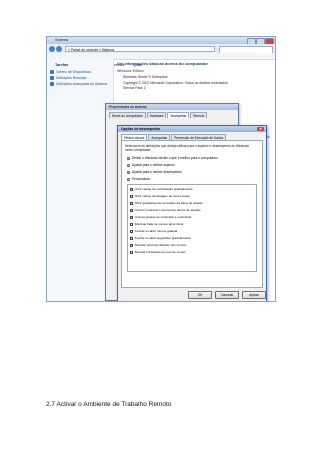 This screenshot has width=320, height=453. What do you see at coordinates (158, 252) in the screenshot?
I see `effect-checkbox: Mostrar miniaturas em vez de ícones` at bounding box center [158, 252].